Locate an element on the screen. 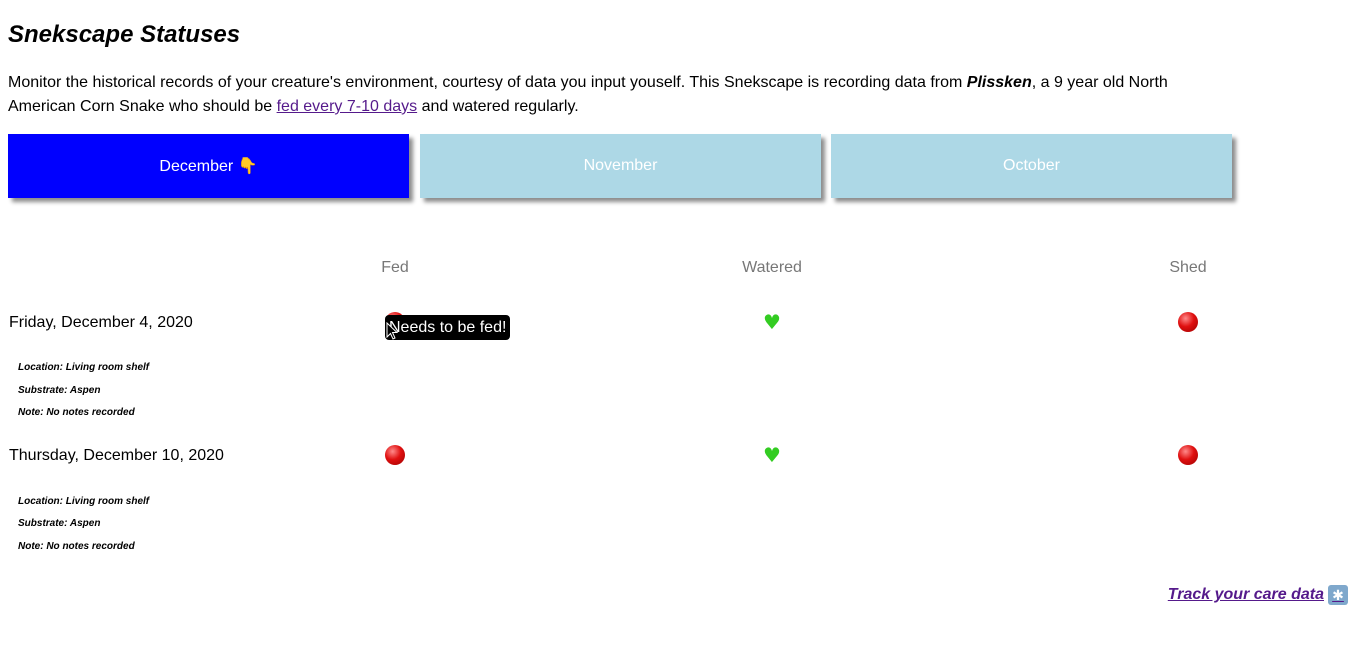 This screenshot has height=667, width=1358. mouse-cursor-icon is located at coordinates (392, 331).